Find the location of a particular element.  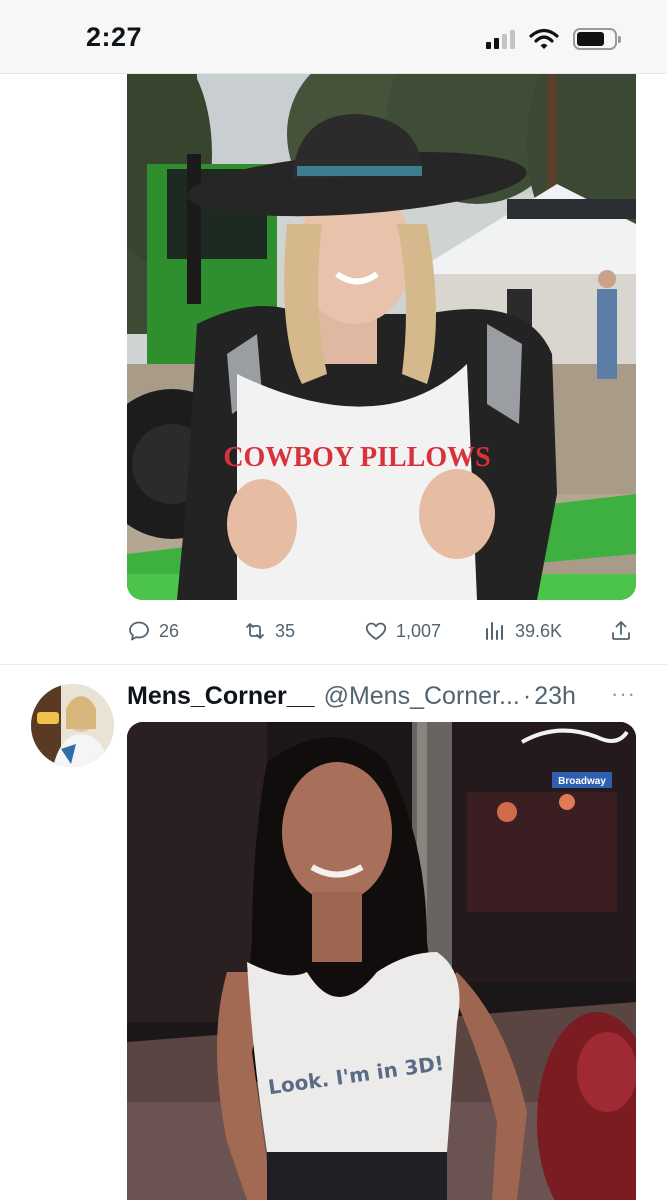

heart-icon is located at coordinates (376, 631).